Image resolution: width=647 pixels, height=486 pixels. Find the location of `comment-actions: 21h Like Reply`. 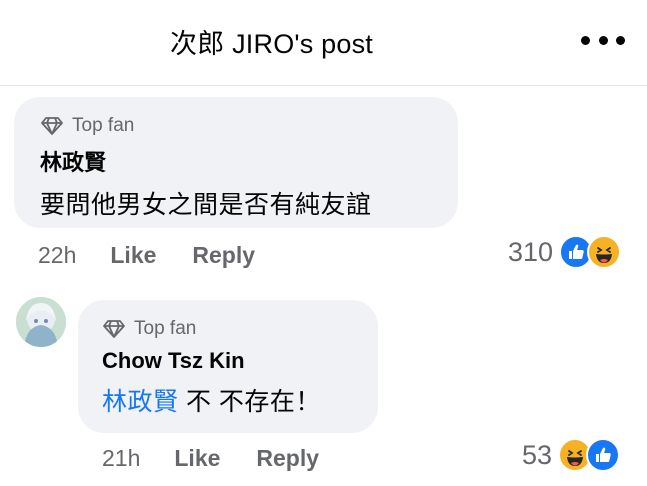

comment-actions: 21h Like Reply is located at coordinates (210, 458).